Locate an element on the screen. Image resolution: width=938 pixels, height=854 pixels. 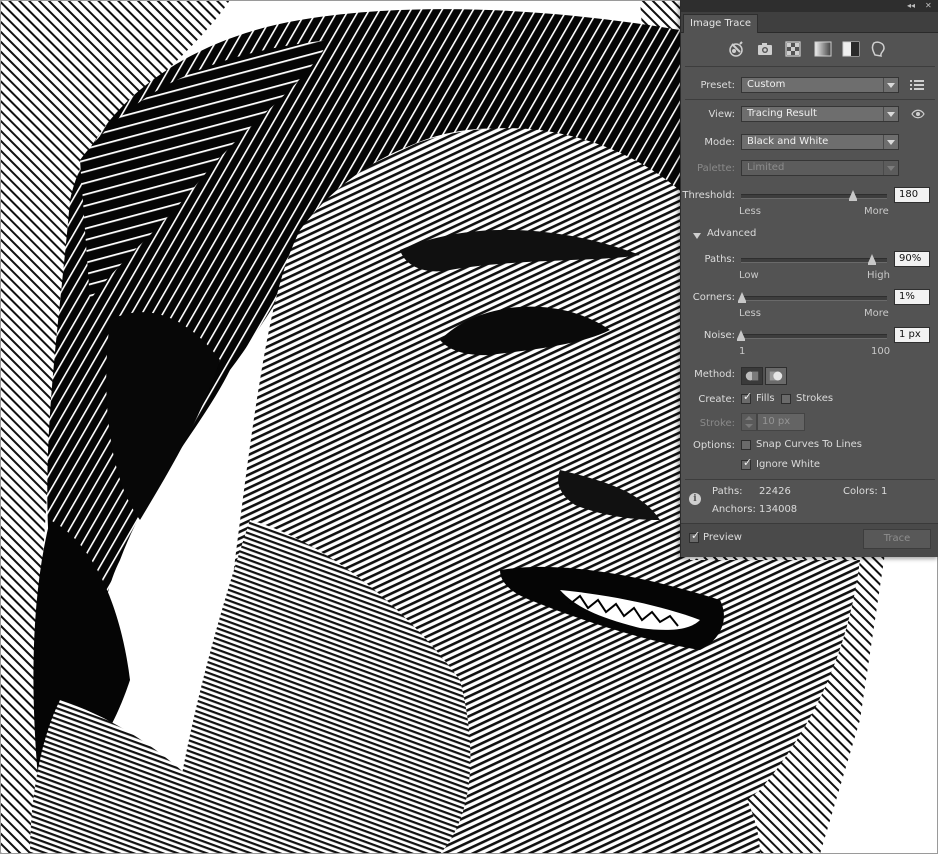
snap-curves-checkbox is located at coordinates (746, 445).